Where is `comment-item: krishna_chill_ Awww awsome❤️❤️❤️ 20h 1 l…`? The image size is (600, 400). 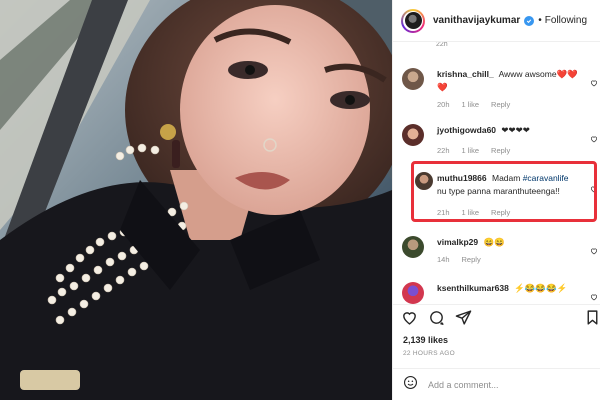 comment-item: krishna_chill_ Awww awsome❤️❤️❤️ 20h 1 l… is located at coordinates (496, 88).